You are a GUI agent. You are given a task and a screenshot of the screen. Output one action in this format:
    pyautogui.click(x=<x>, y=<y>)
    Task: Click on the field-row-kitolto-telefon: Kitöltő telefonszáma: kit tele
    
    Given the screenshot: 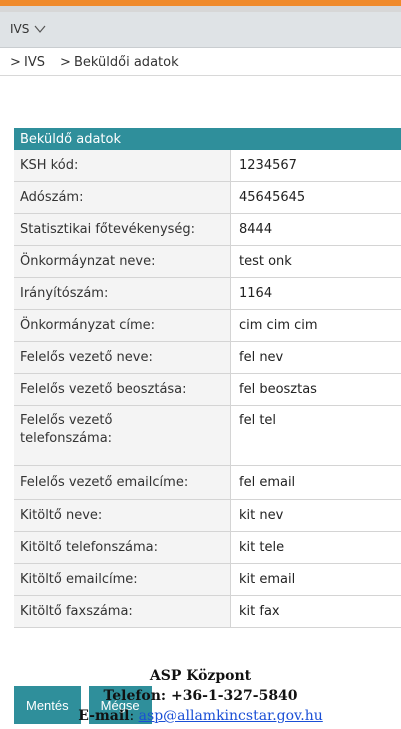 What is the action you would take?
    pyautogui.click(x=207, y=548)
    